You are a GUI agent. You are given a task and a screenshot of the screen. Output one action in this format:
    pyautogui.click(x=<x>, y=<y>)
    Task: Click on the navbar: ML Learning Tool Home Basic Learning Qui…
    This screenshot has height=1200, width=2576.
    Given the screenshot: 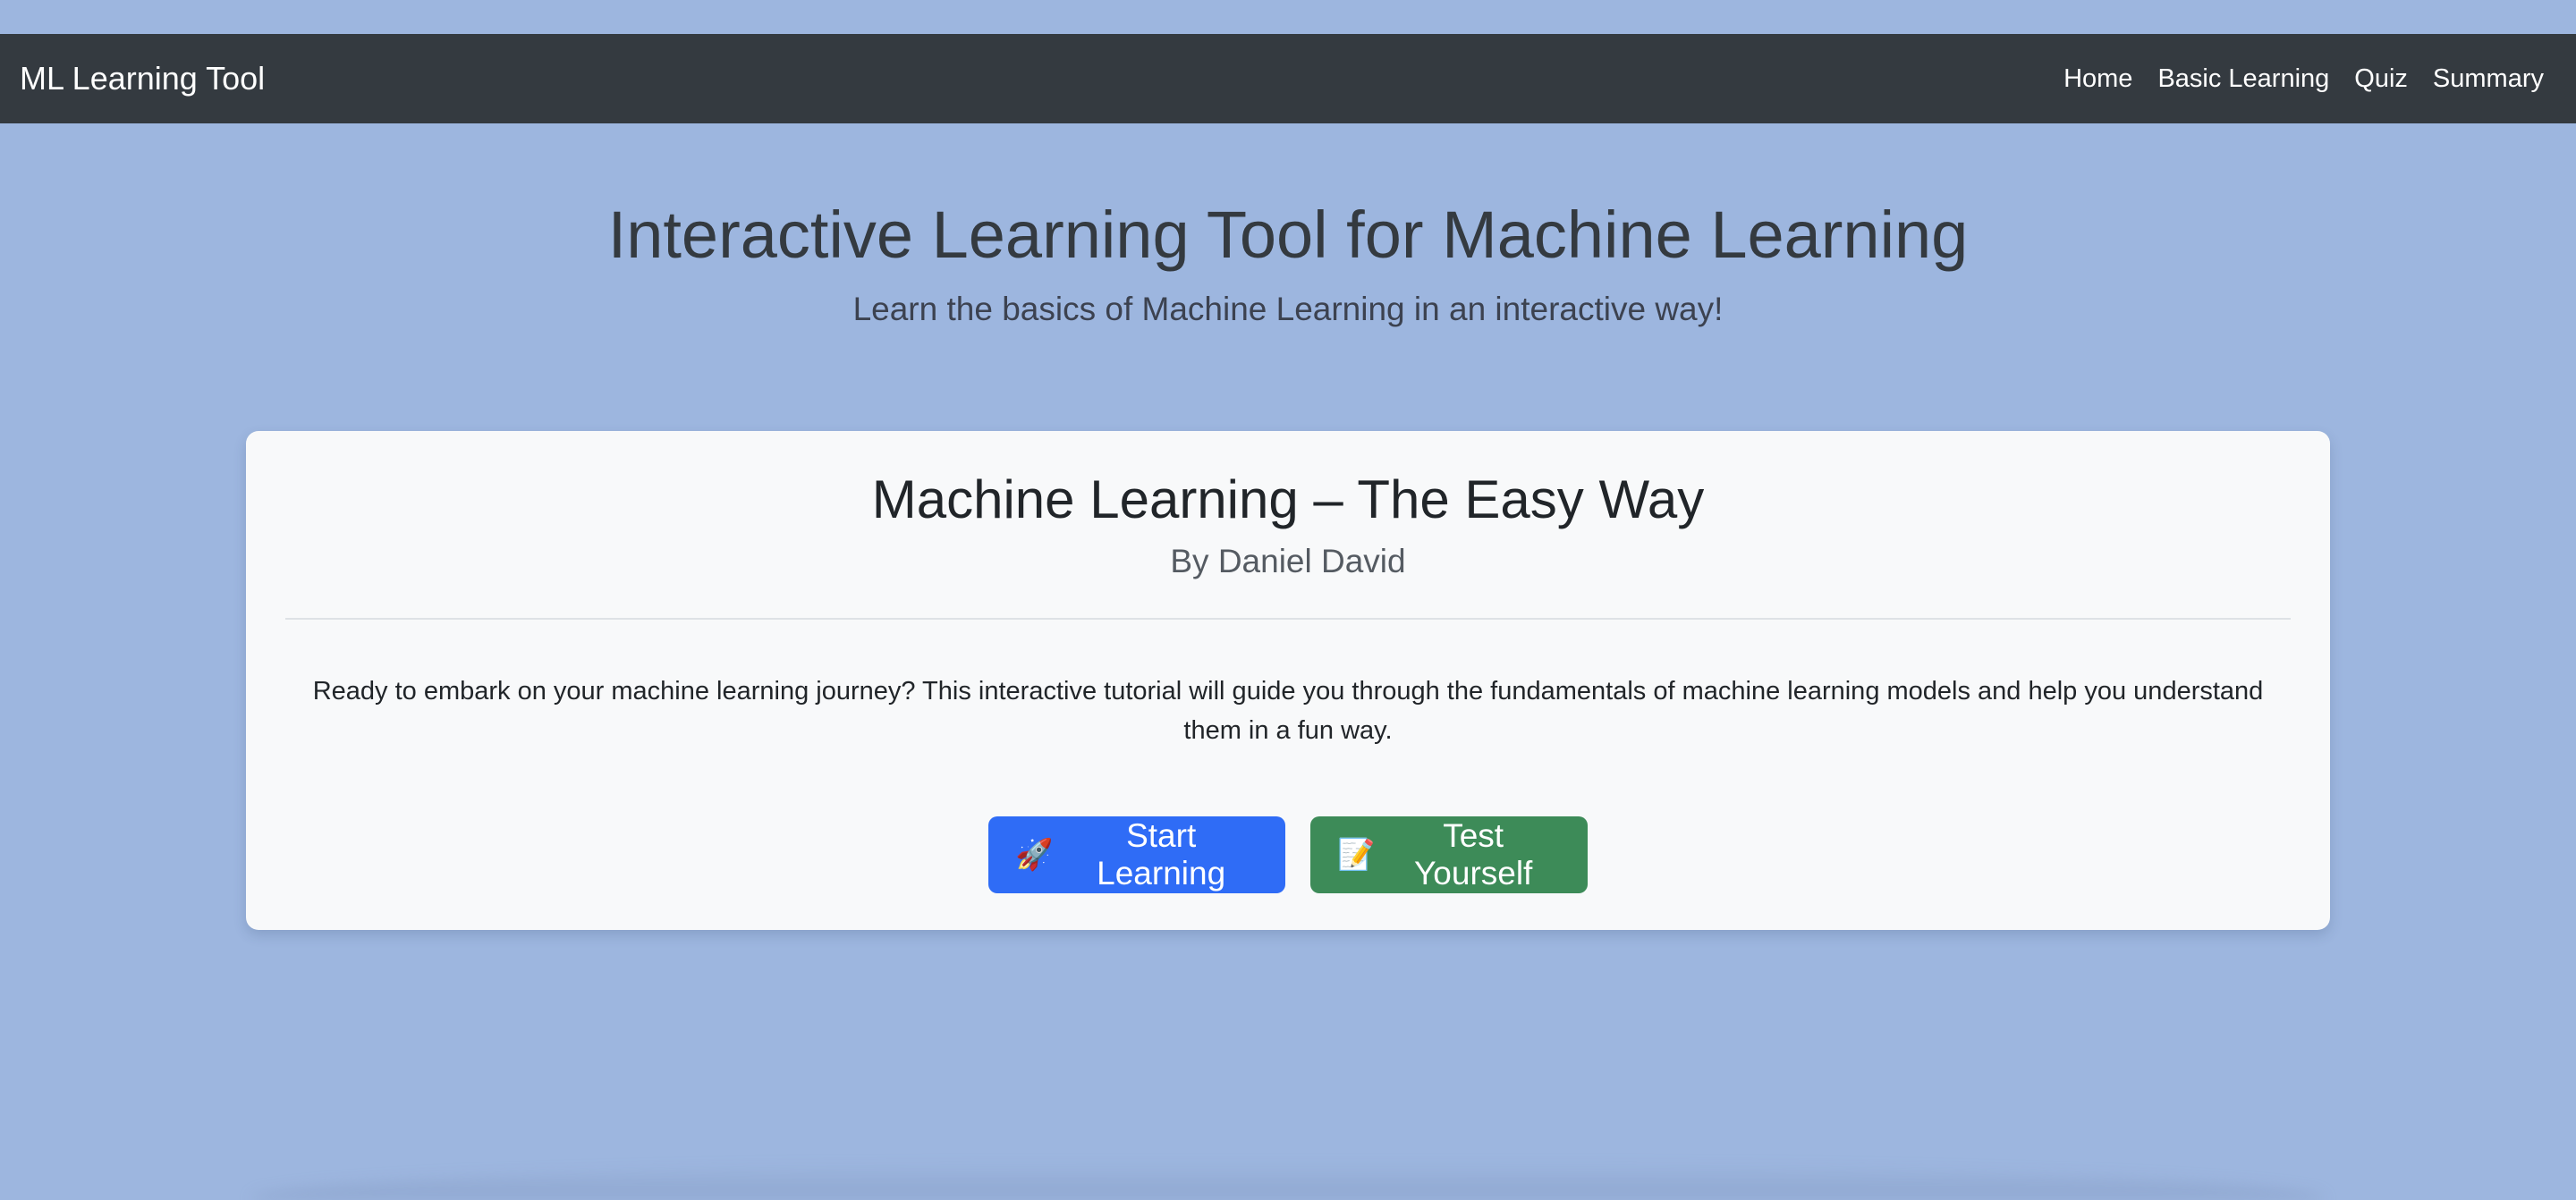 What is the action you would take?
    pyautogui.click(x=1288, y=79)
    